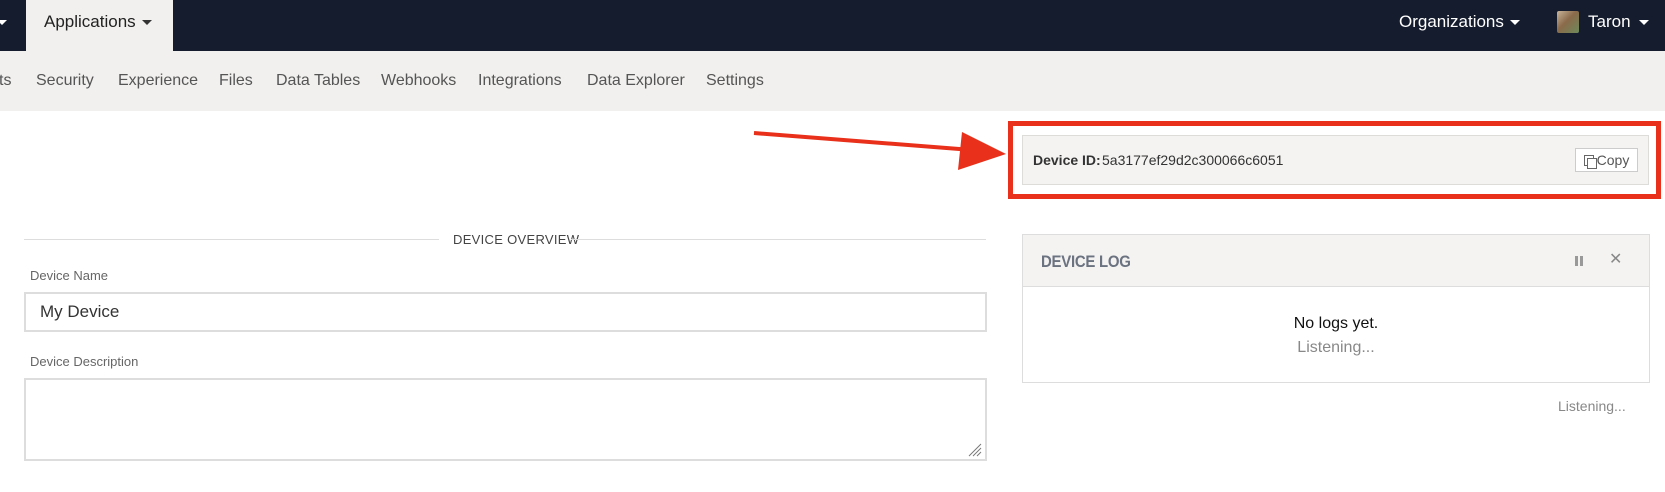 This screenshot has width=1665, height=492. What do you see at coordinates (1579, 261) in the screenshot?
I see `pause-icon` at bounding box center [1579, 261].